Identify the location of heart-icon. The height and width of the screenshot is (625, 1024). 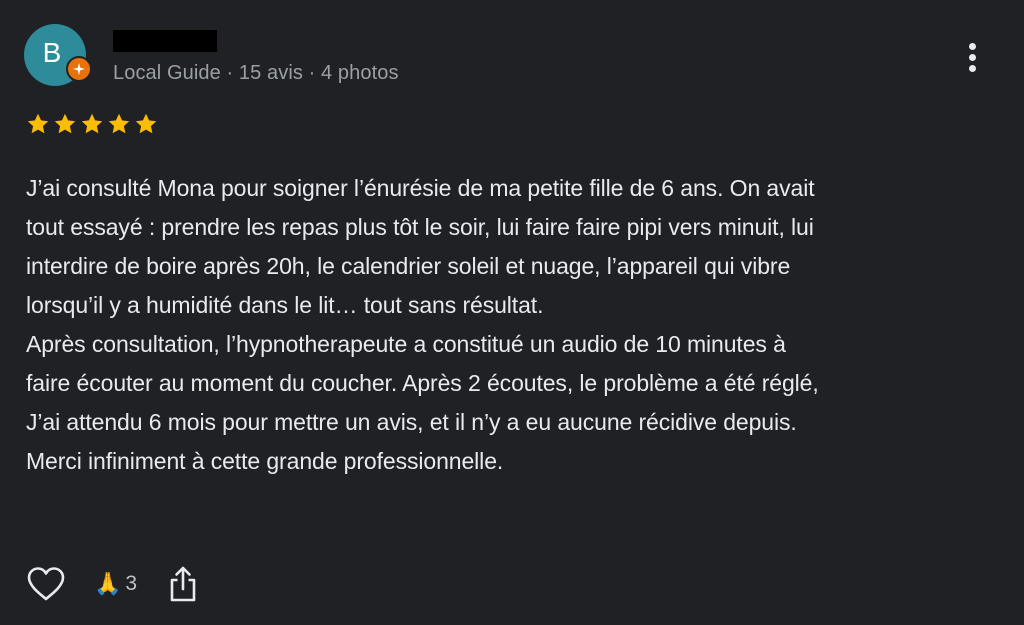
(46, 584).